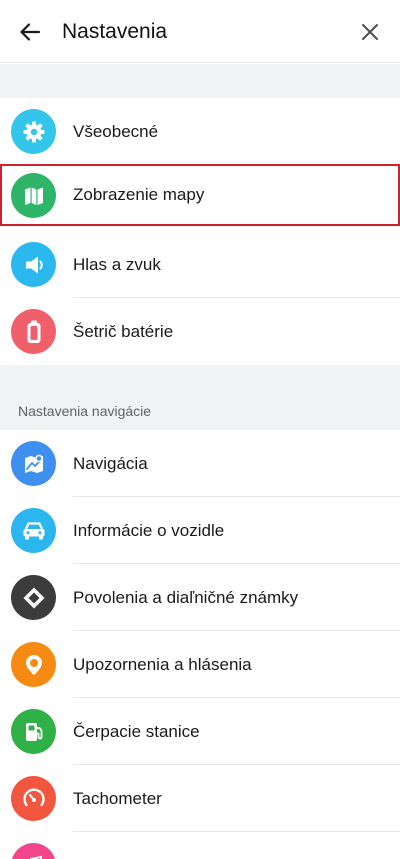 The width and height of the screenshot is (400, 859). I want to click on map-display-icon-badge, so click(33, 195).